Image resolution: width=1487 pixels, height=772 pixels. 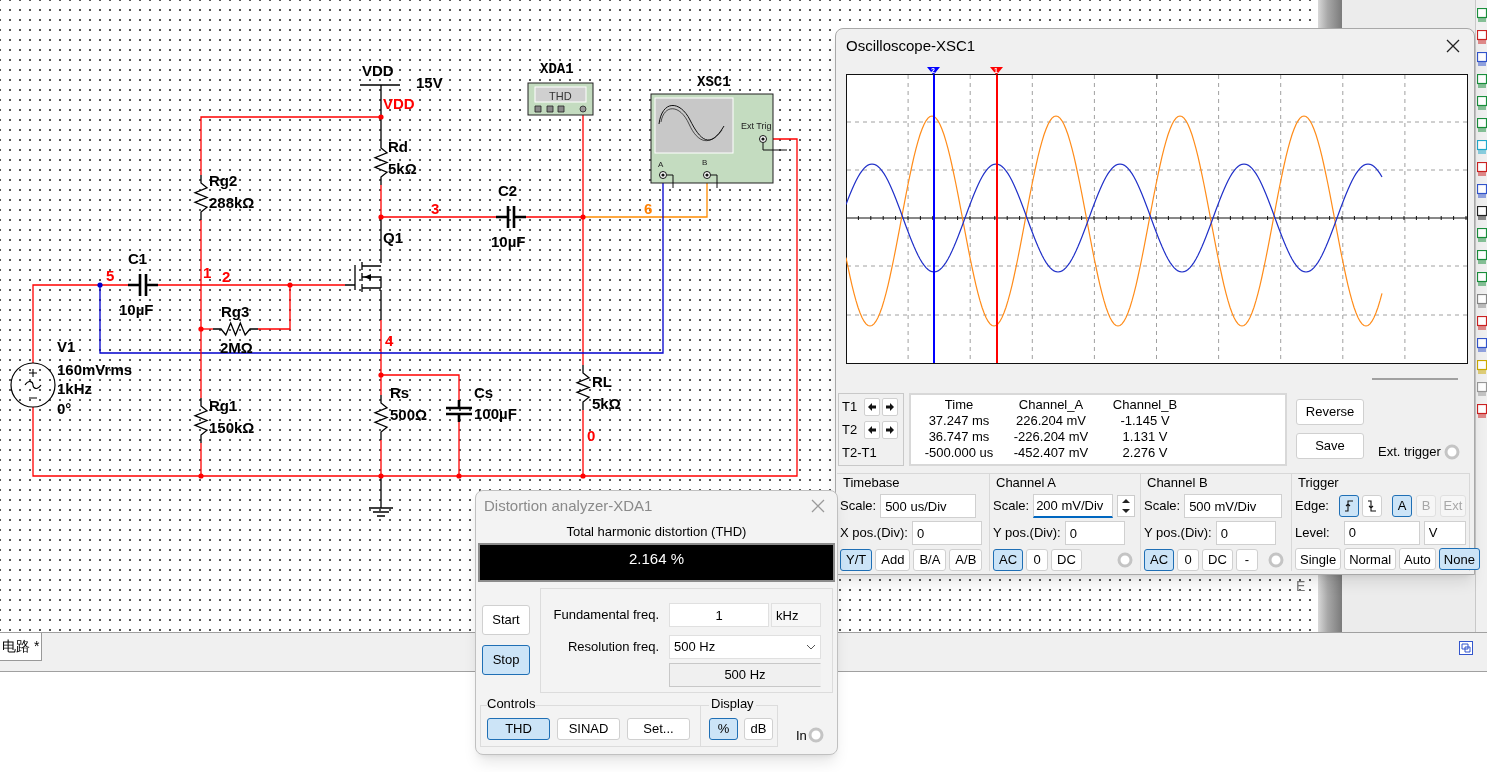 I want to click on ac-source-symbol, so click(x=33, y=385).